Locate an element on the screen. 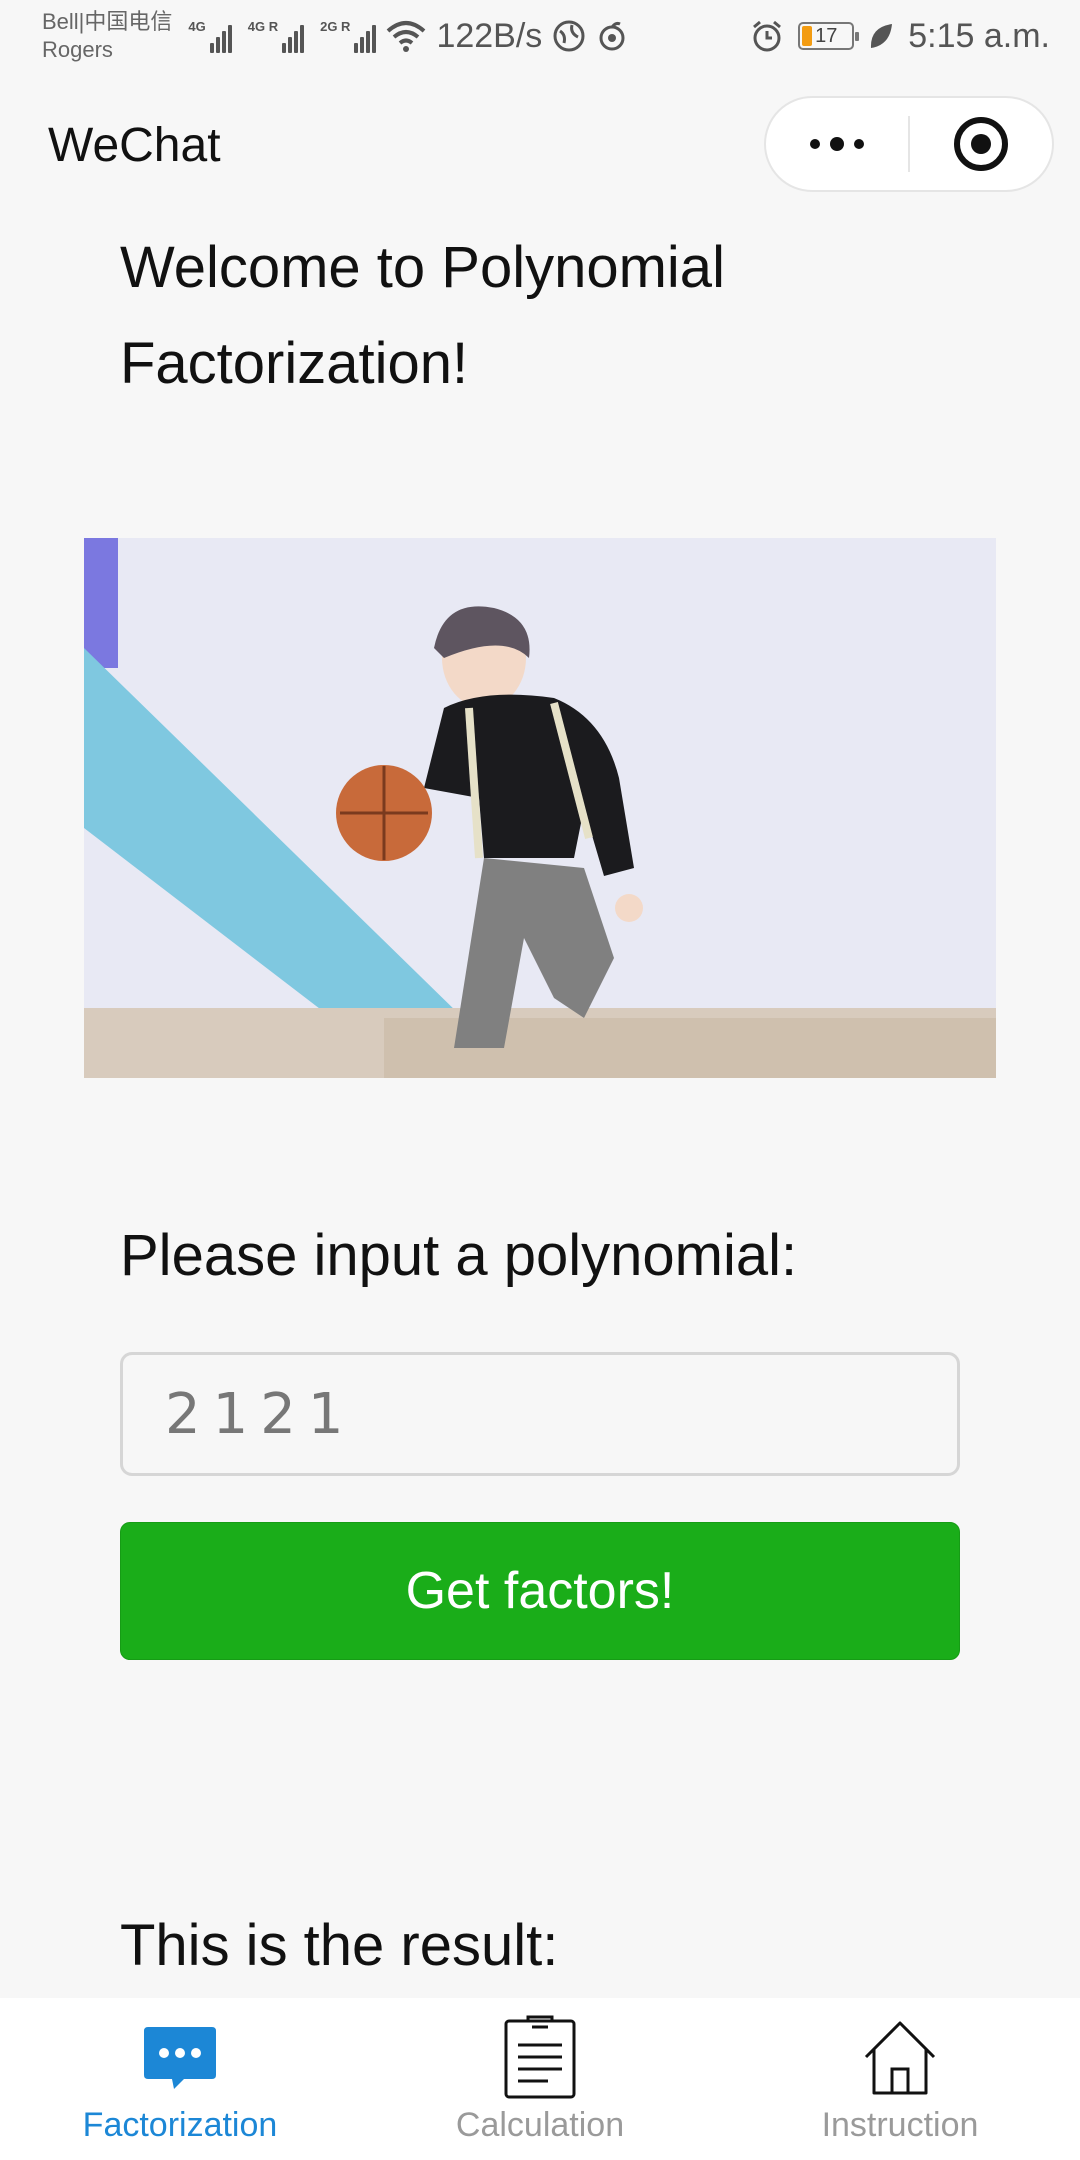  status-bar-right: 17 5:15 a.m. is located at coordinates (900, 36).